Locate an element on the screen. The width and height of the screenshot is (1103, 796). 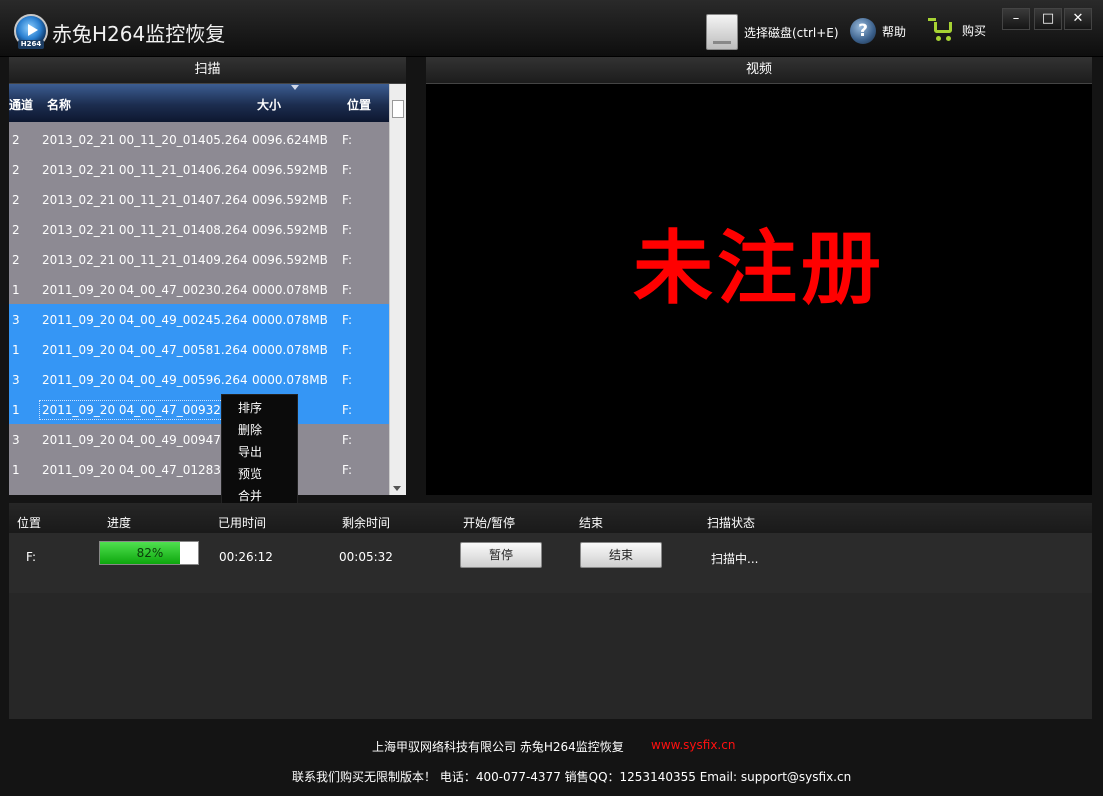
column-header-size: 大小 is located at coordinates (269, 104).